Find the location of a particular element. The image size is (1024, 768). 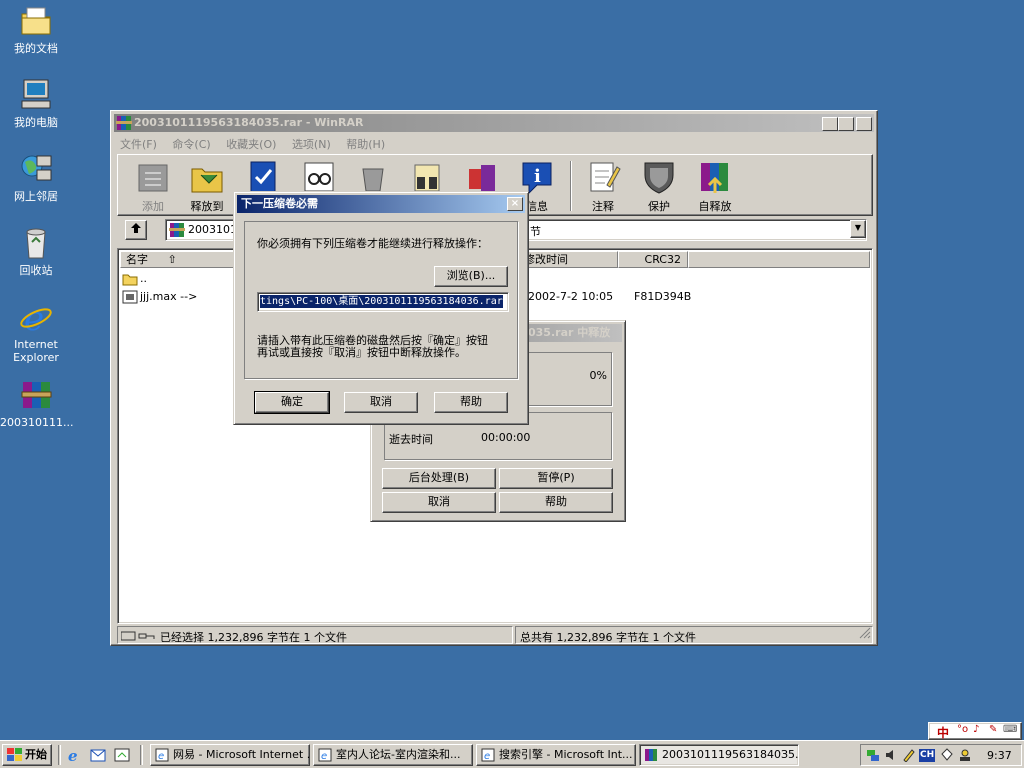

desktop-icon-my-computer: 我的电脑 is located at coordinates (36, 103).